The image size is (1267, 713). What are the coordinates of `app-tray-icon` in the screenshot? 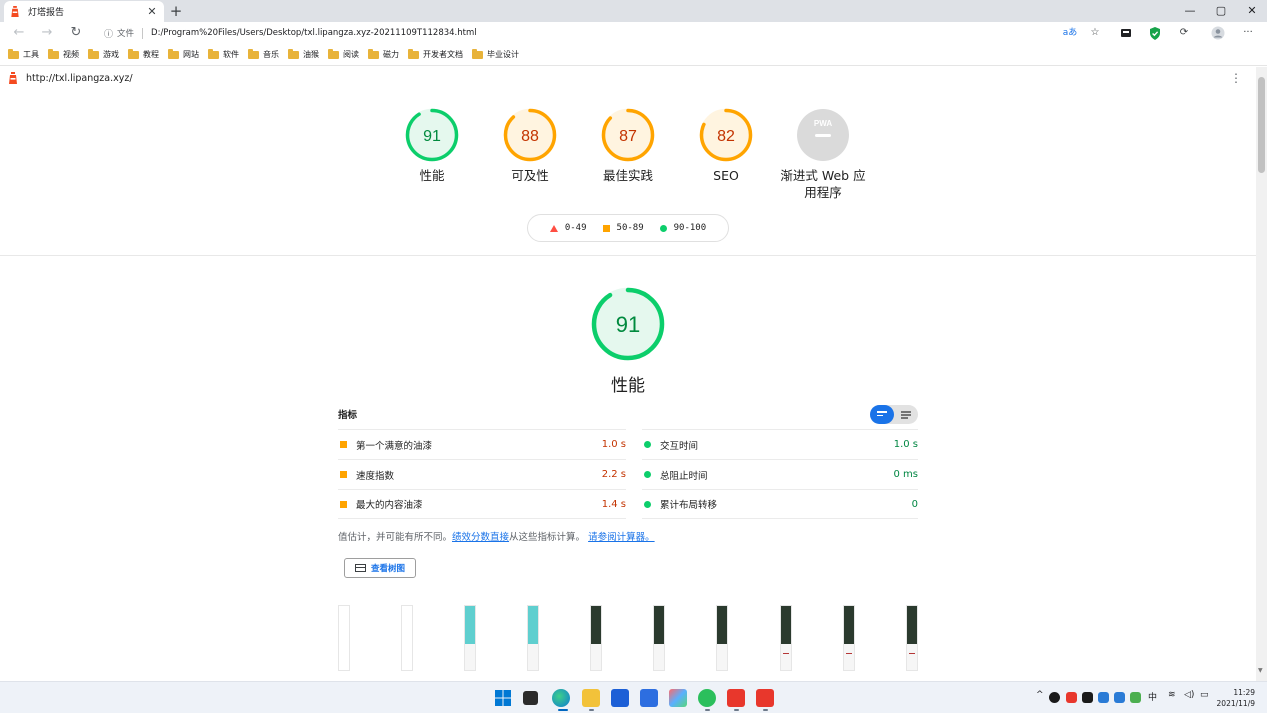 It's located at (1119, 697).